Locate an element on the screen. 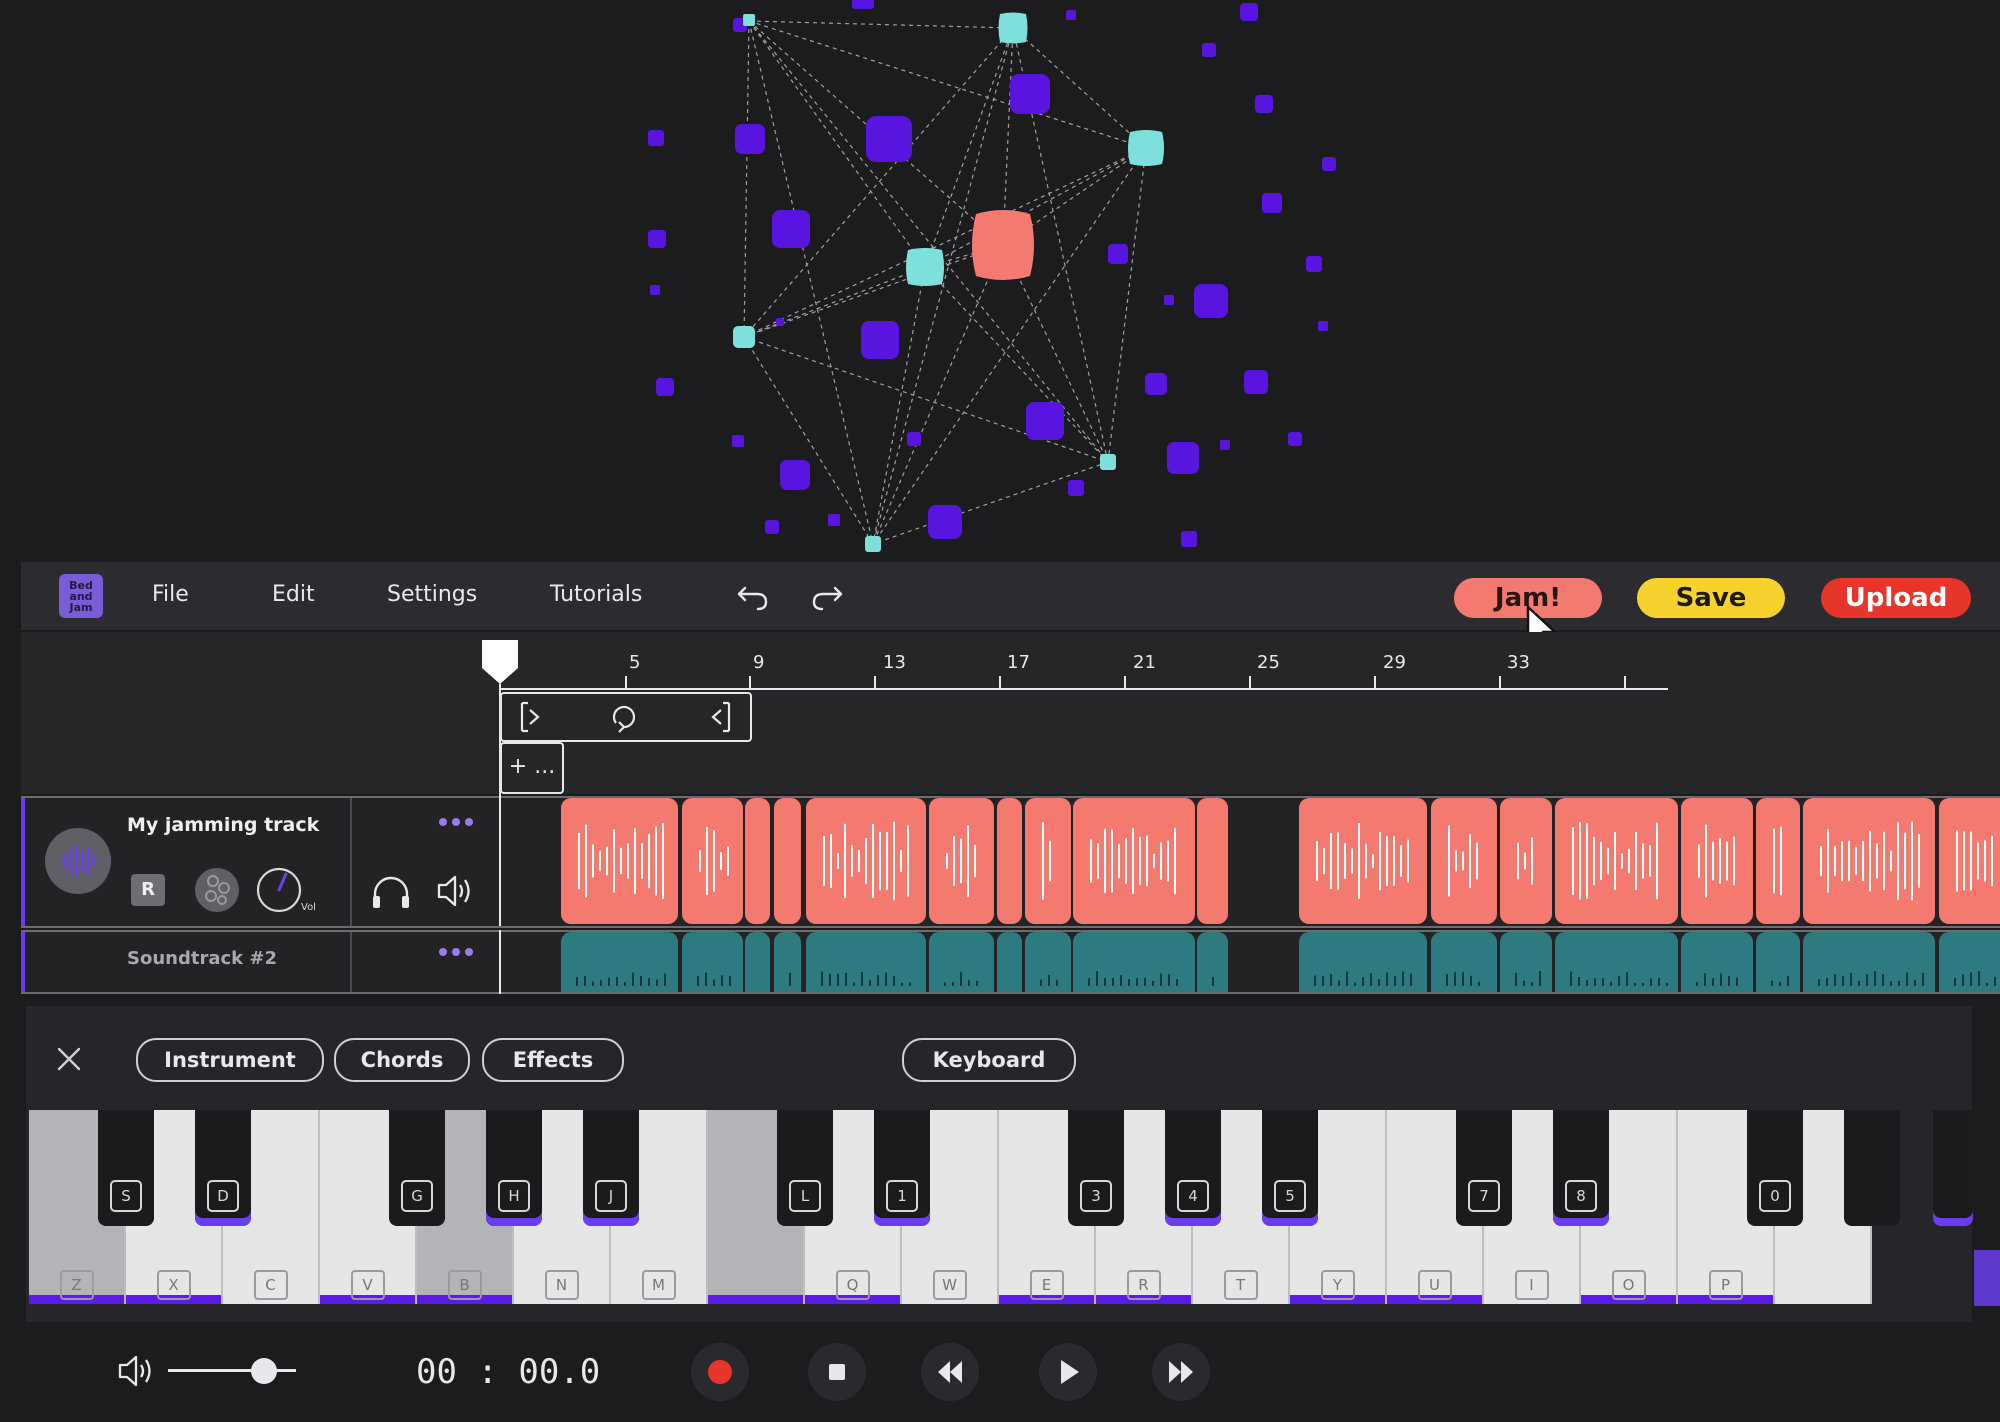 This screenshot has width=2000, height=1422. menu-tutorials: Tutorials is located at coordinates (596, 594).